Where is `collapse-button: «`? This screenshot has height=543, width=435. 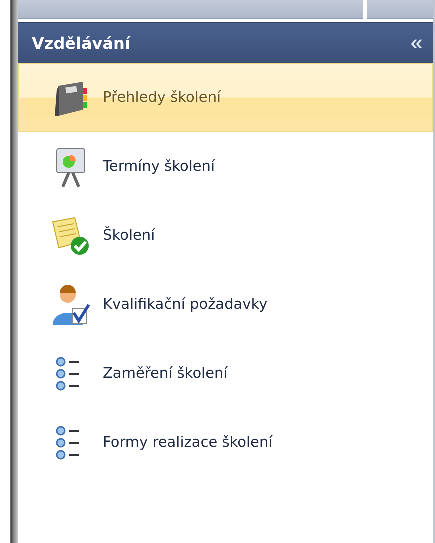 collapse-button: « is located at coordinates (416, 43).